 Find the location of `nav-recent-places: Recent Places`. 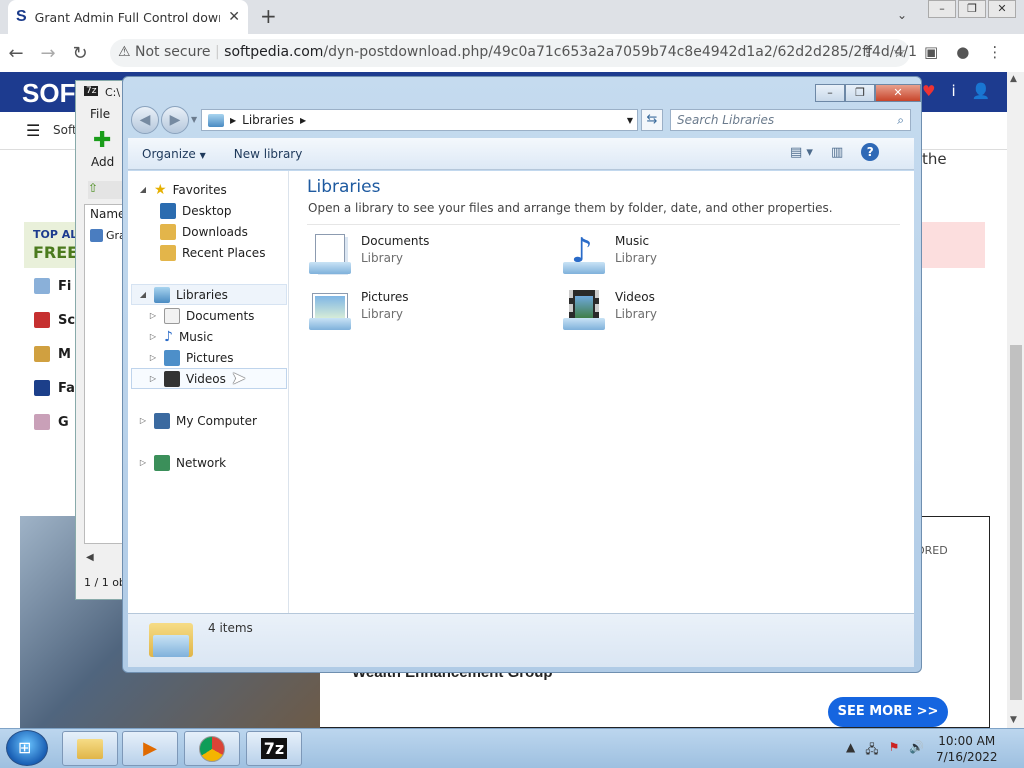

nav-recent-places: Recent Places is located at coordinates (212, 252).